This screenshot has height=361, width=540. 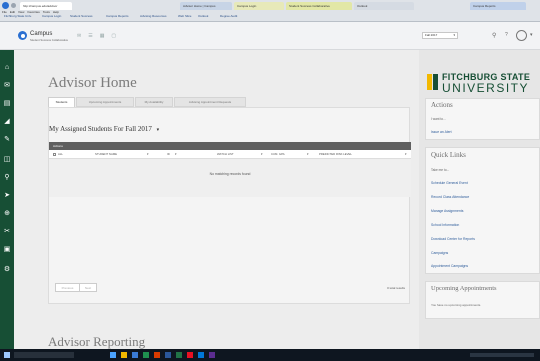 What do you see at coordinates (506, 35) in the screenshot?
I see `help-icon: ?` at bounding box center [506, 35].